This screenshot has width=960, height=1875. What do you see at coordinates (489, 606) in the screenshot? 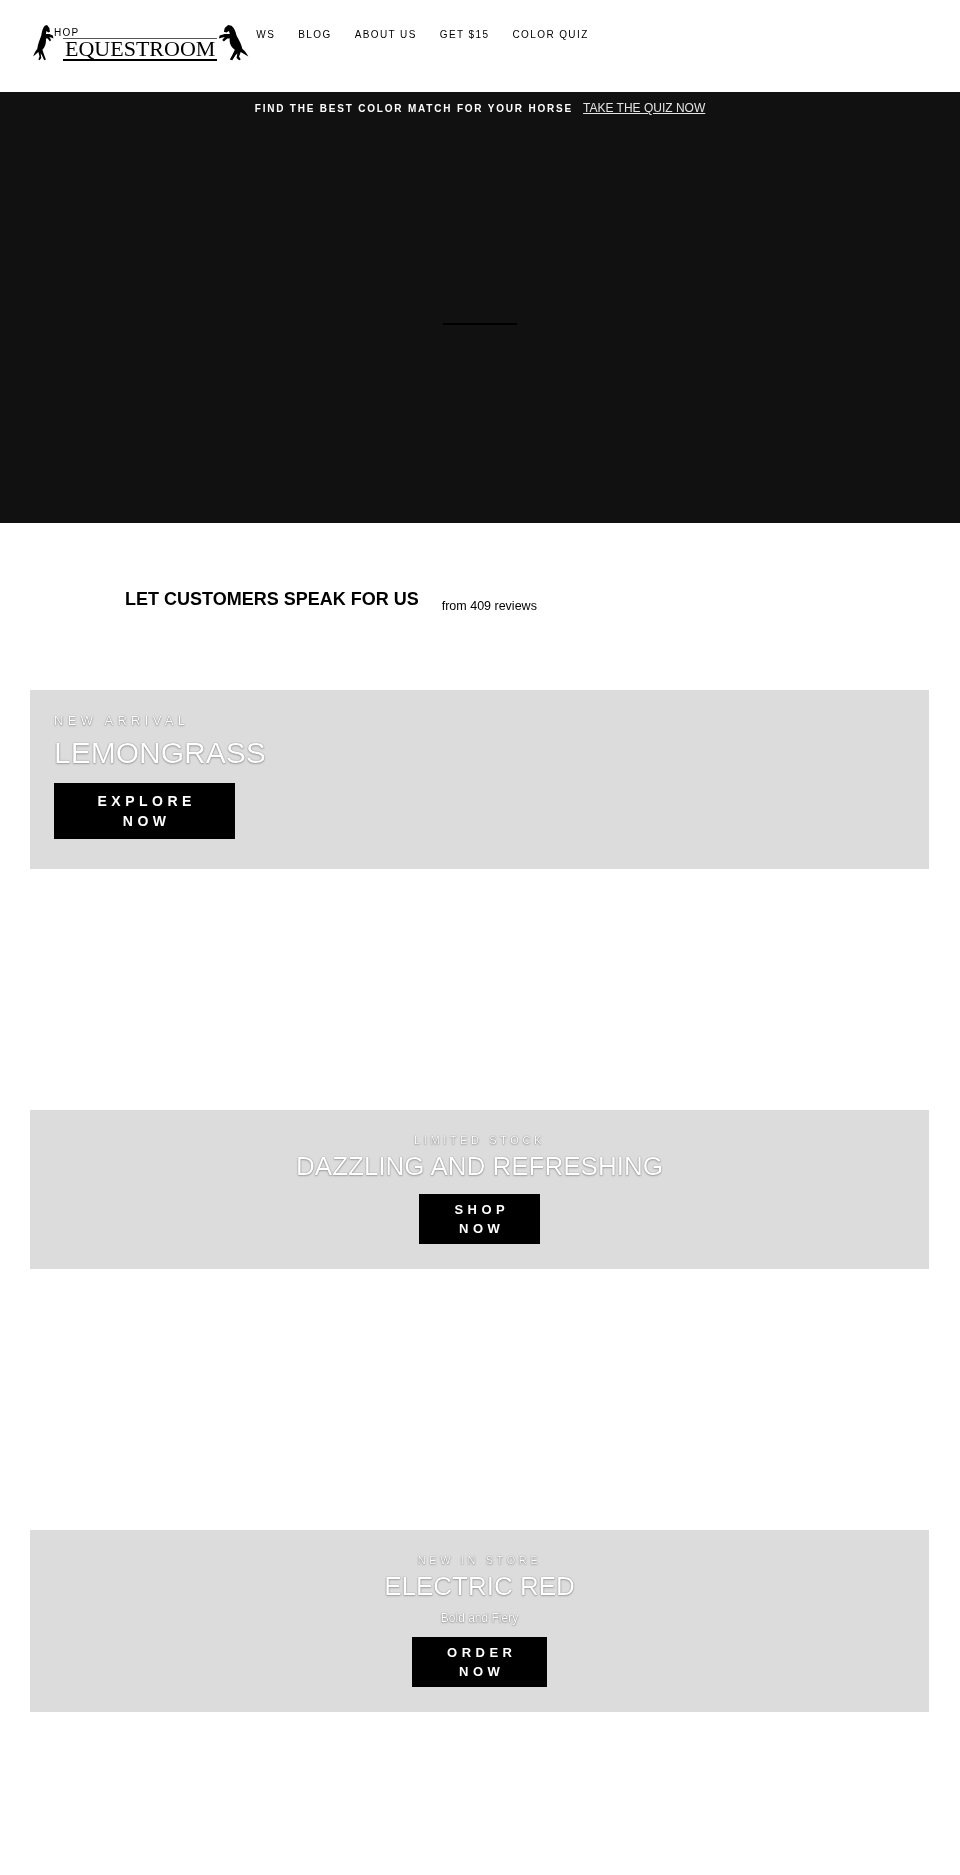
I see `review-count: from 409 reviews` at bounding box center [489, 606].